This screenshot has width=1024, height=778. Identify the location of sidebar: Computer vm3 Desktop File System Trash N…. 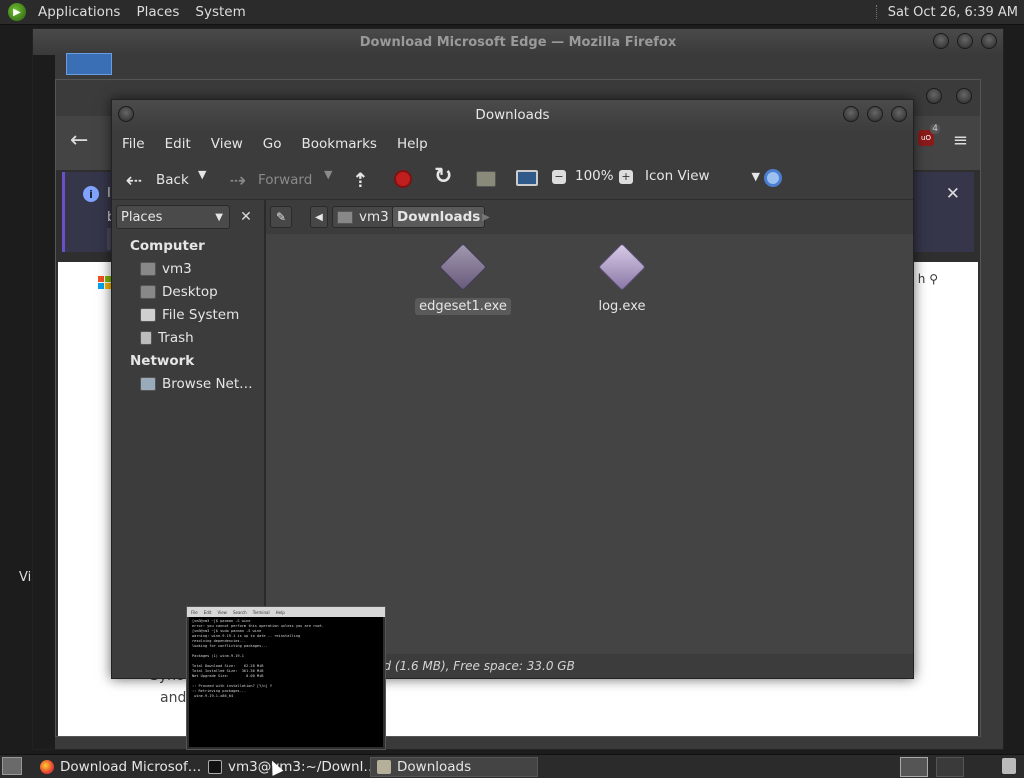
(188, 444).